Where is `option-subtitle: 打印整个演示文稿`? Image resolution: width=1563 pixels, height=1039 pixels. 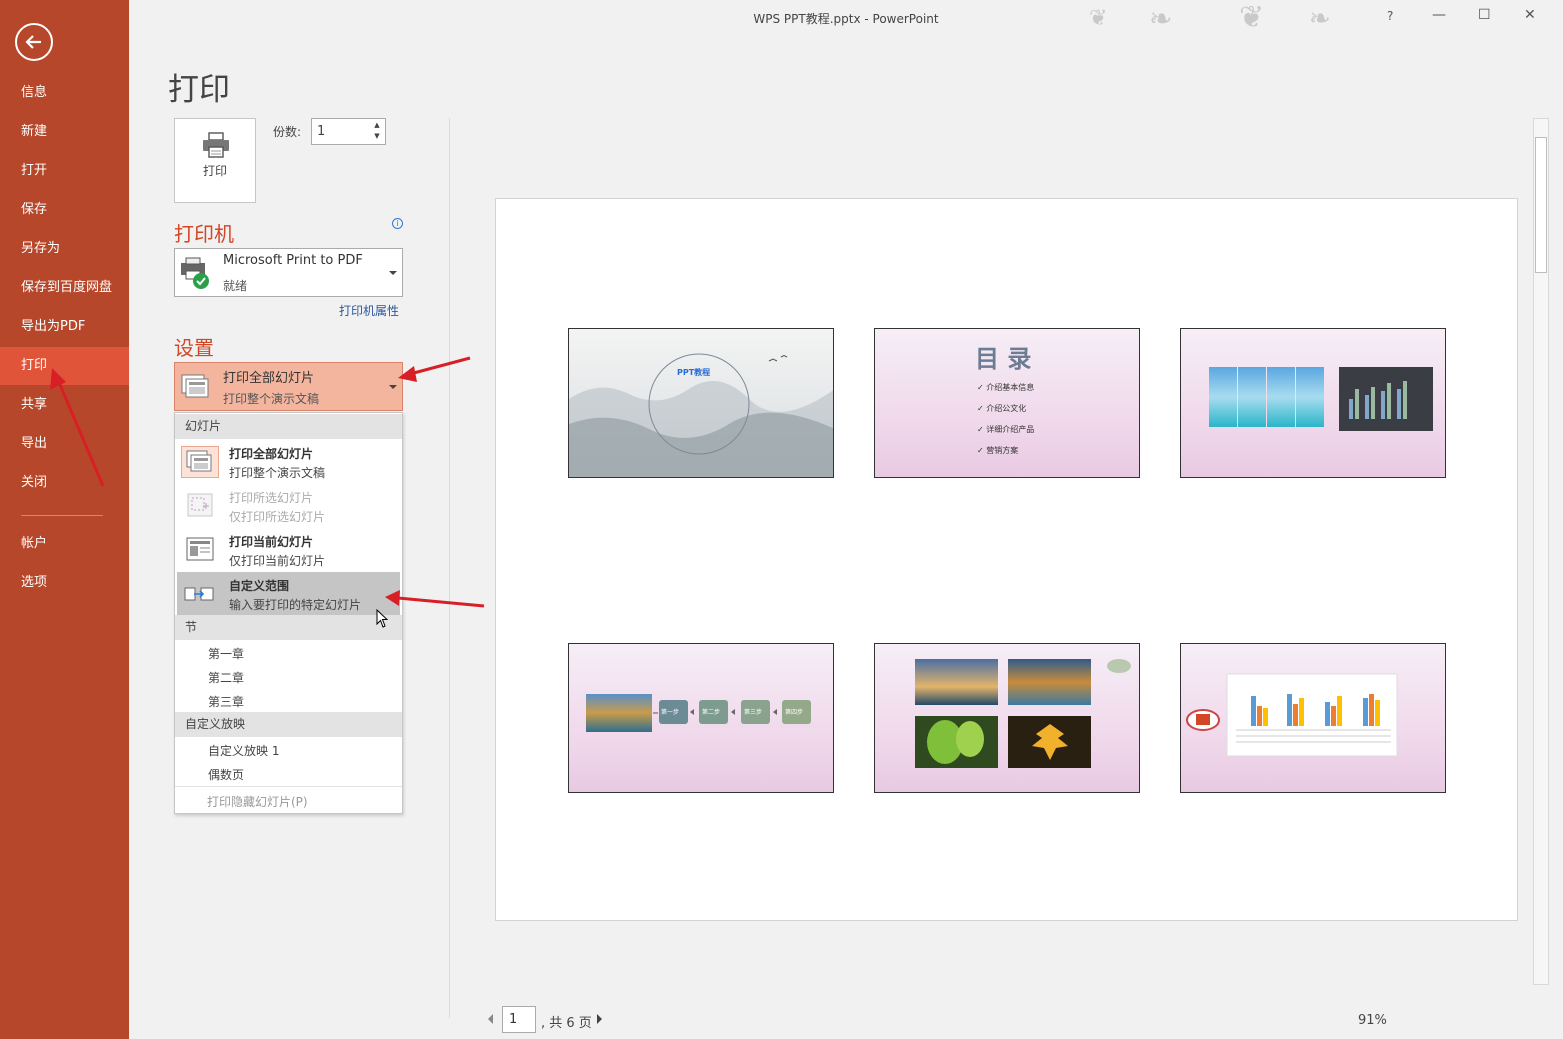
option-subtitle: 打印整个演示文稿 is located at coordinates (277, 473).